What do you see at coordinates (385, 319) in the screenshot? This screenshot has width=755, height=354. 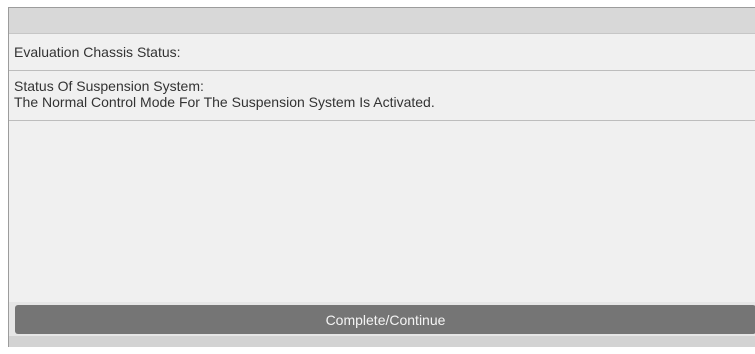 I see `complete-continue-button: Complete/Continue` at bounding box center [385, 319].